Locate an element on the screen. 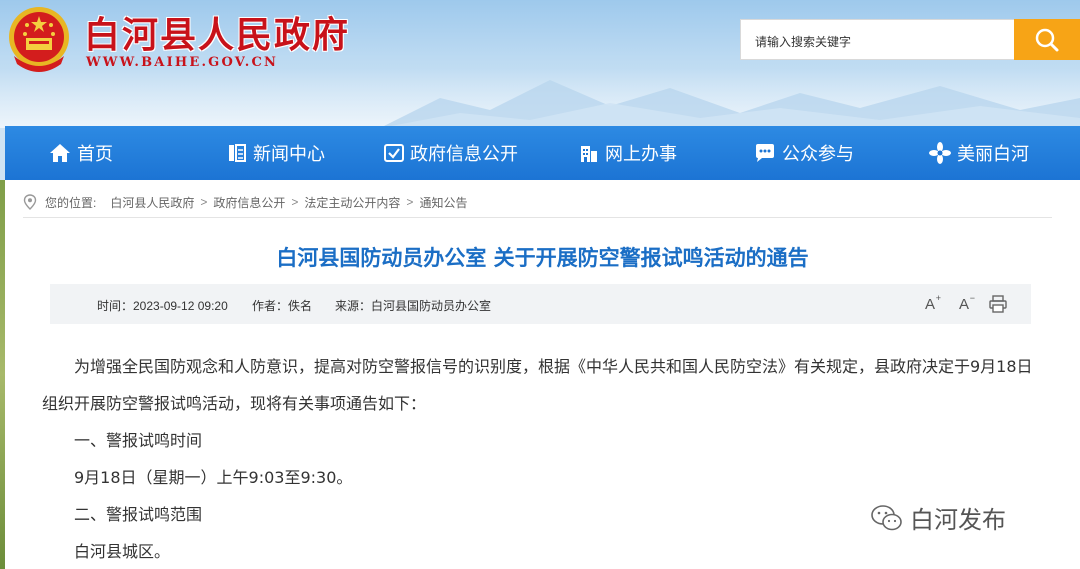 This screenshot has width=1080, height=569. breadcrumb: 您的位置: 白河县人民政府 > 政府信息公开 > 法定主动公开内容 > 通知公告 is located at coordinates (245, 202).